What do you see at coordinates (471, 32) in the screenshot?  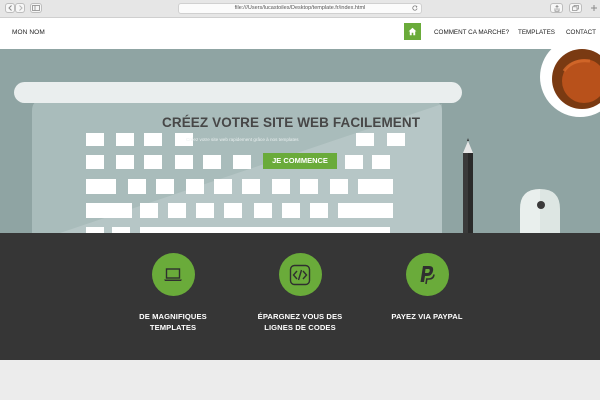 I see `nav-link-comment-ca-marche: COMMENT CA MARCHE?` at bounding box center [471, 32].